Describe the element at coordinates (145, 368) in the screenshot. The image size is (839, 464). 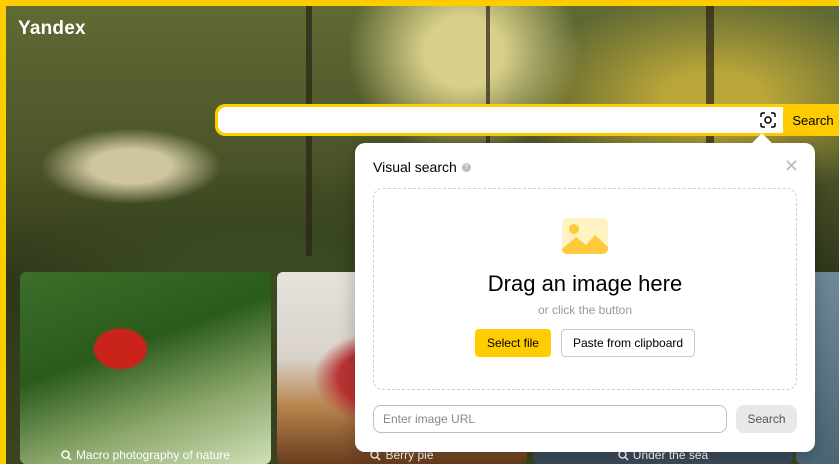
I see `image-card: Macro photography of nature` at that location.